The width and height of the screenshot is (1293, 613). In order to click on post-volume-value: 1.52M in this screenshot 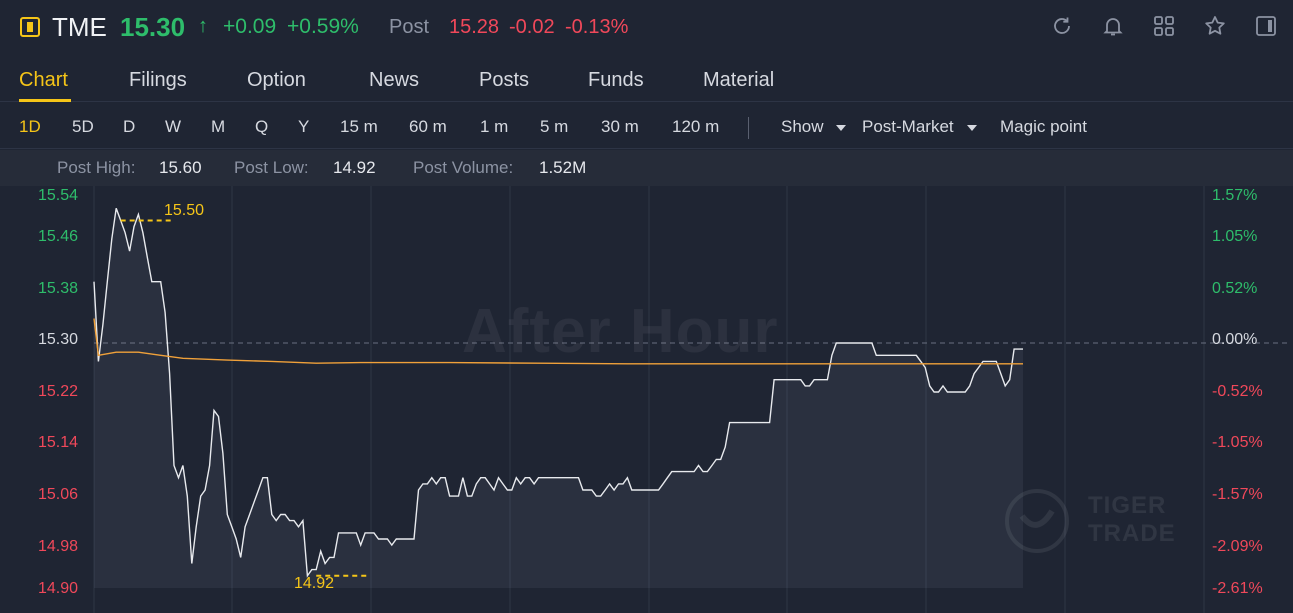, I will do `click(563, 167)`.